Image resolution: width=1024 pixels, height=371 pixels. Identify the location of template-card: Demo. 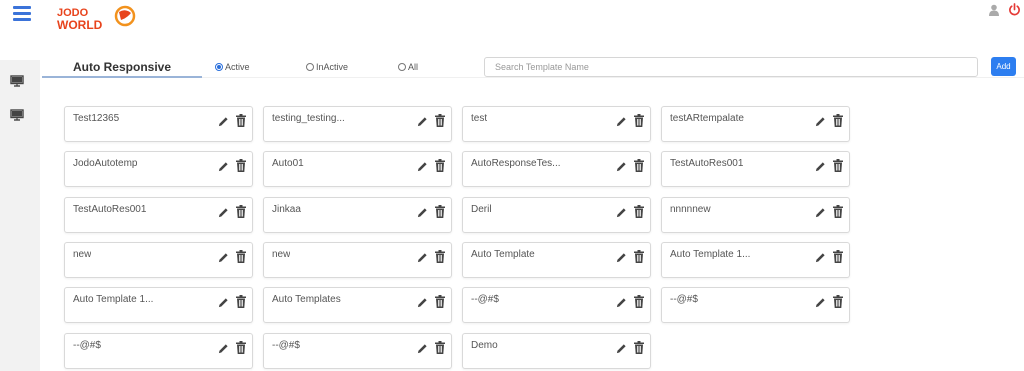
(556, 351).